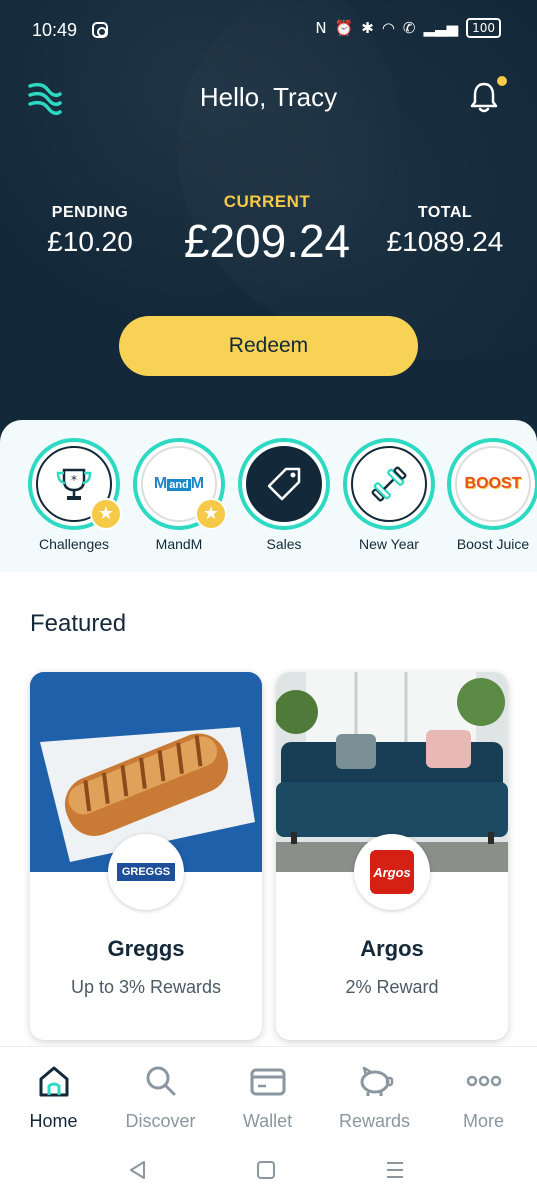 The width and height of the screenshot is (537, 1200). I want to click on nav-home: Home, so click(53, 1096).